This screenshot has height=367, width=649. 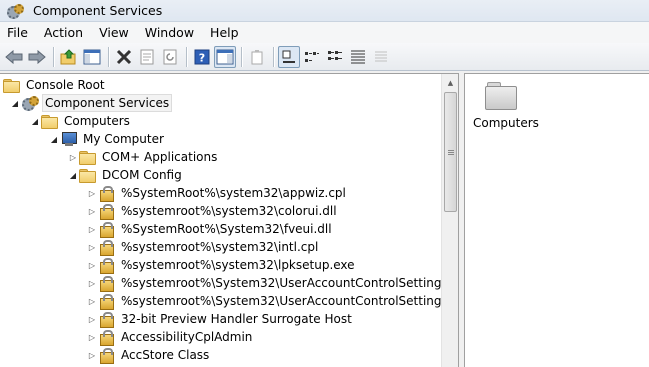 What do you see at coordinates (213, 211) in the screenshot?
I see `tree-node: ▷ %systemroot%\system32\colorui.dll` at bounding box center [213, 211].